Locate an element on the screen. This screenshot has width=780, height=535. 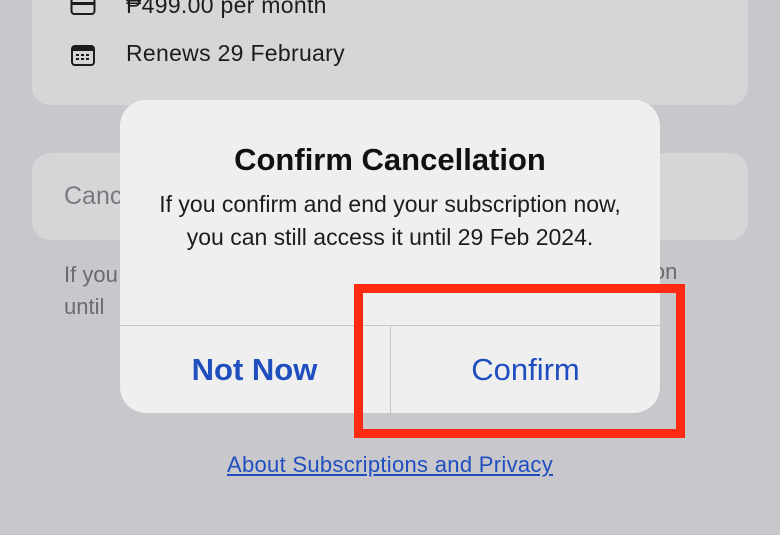
renew-row: Renews 29 February is located at coordinates (207, 53).